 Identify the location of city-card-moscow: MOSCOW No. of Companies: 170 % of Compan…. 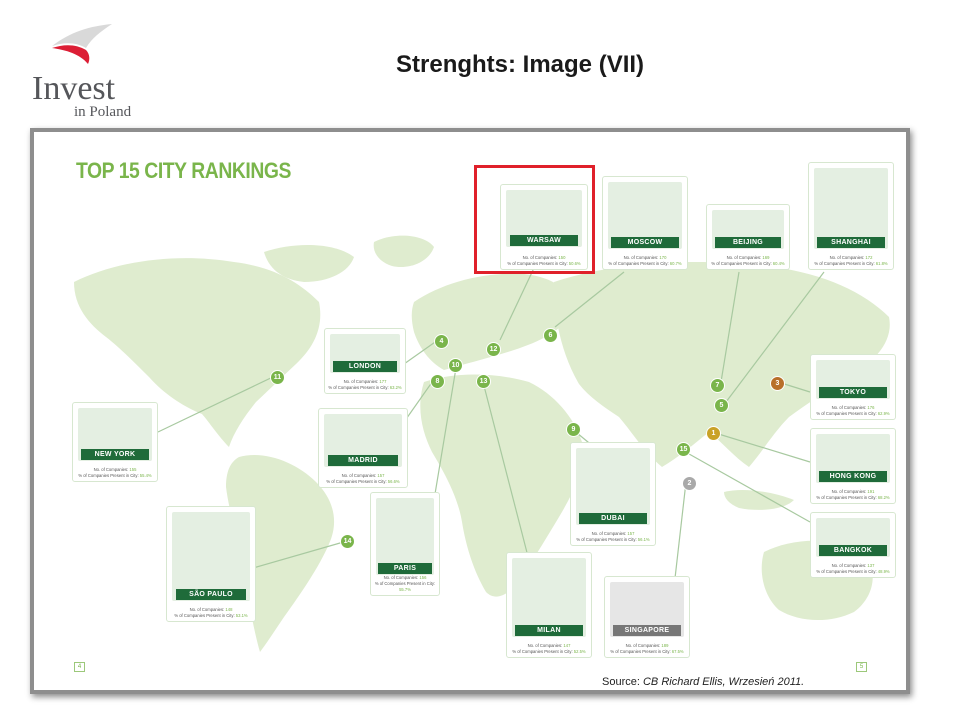
(645, 223).